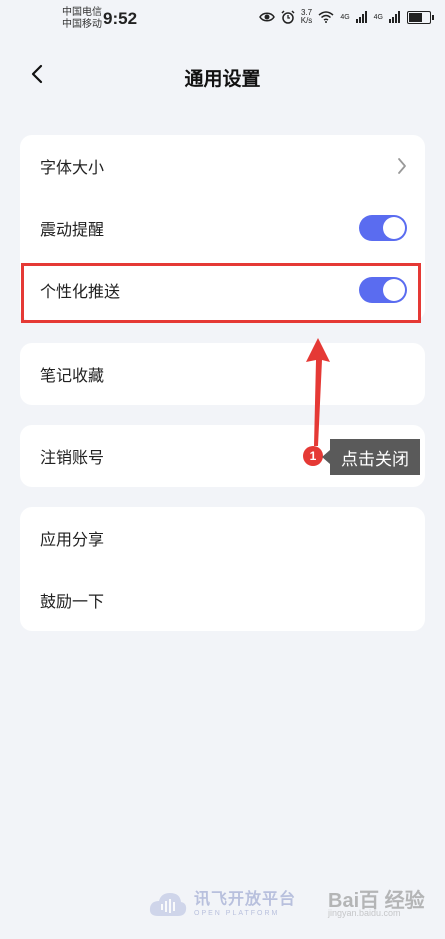  Describe the element at coordinates (222, 290) in the screenshot. I see `setting-personalized-push: 个性化推送` at that location.